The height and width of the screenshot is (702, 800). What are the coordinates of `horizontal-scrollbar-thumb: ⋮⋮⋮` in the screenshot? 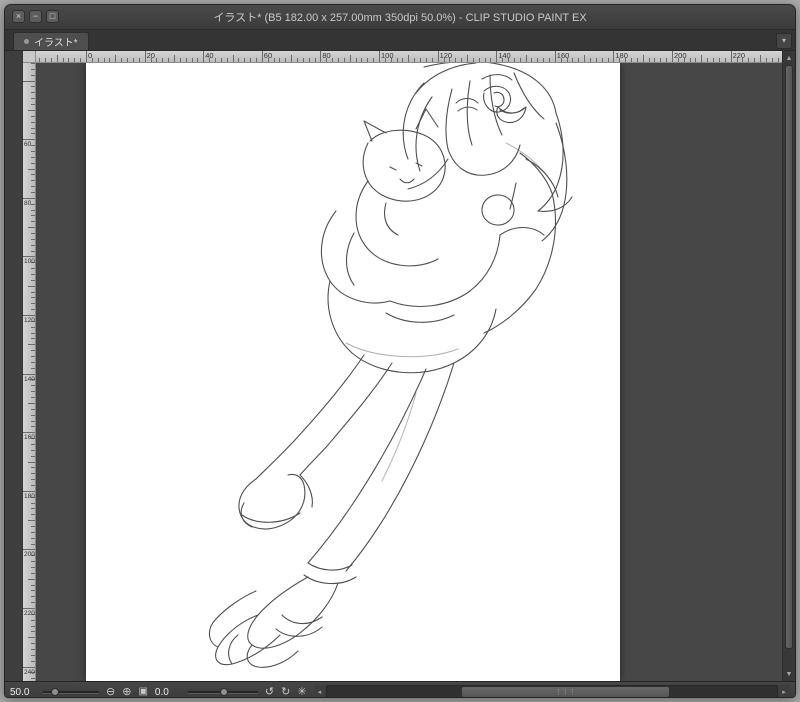 It's located at (565, 692).